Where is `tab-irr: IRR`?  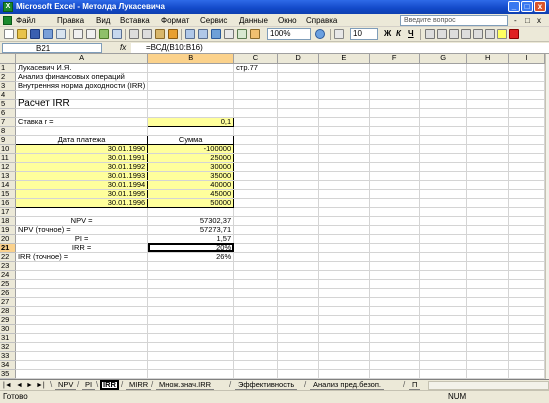 tab-irr: IRR is located at coordinates (109, 385).